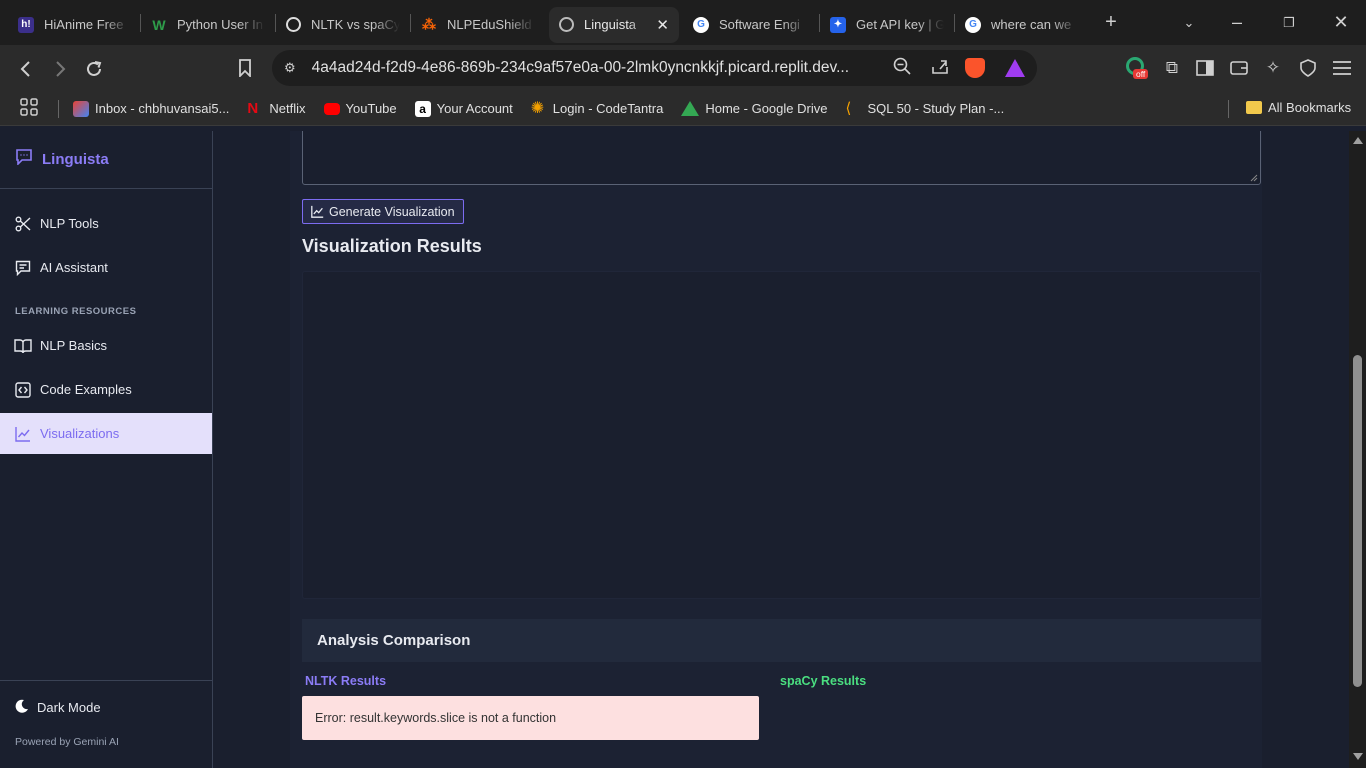 This screenshot has width=1366, height=768. Describe the element at coordinates (58, 108) in the screenshot. I see `bookmarks-divider` at that location.